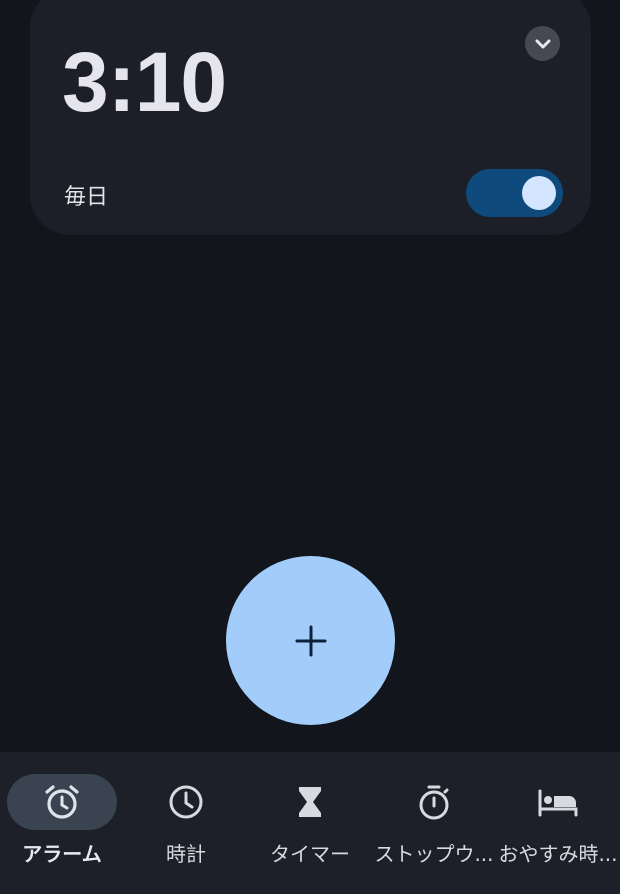 The width and height of the screenshot is (620, 894). I want to click on alarm-icon, so click(62, 802).